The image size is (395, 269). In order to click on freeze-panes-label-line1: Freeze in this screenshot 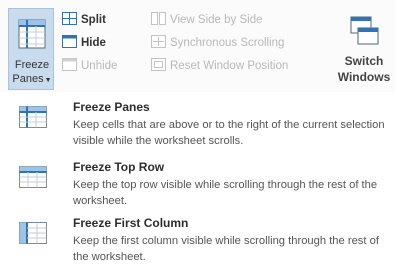, I will do `click(32, 65)`.